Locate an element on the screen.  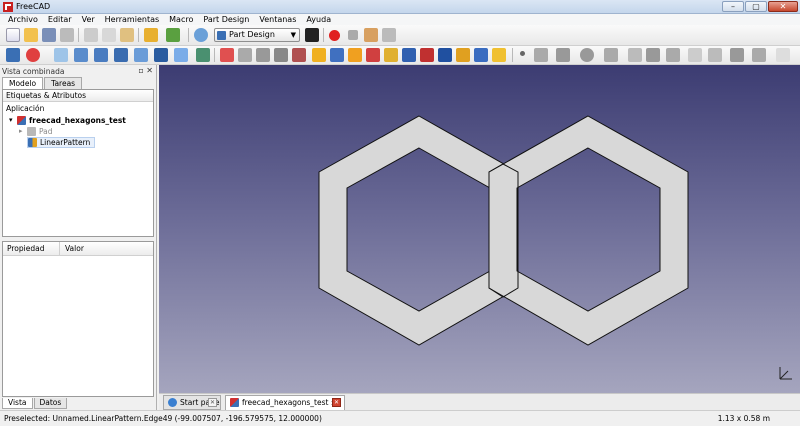
record-macro-icon is located at coordinates (334, 35).